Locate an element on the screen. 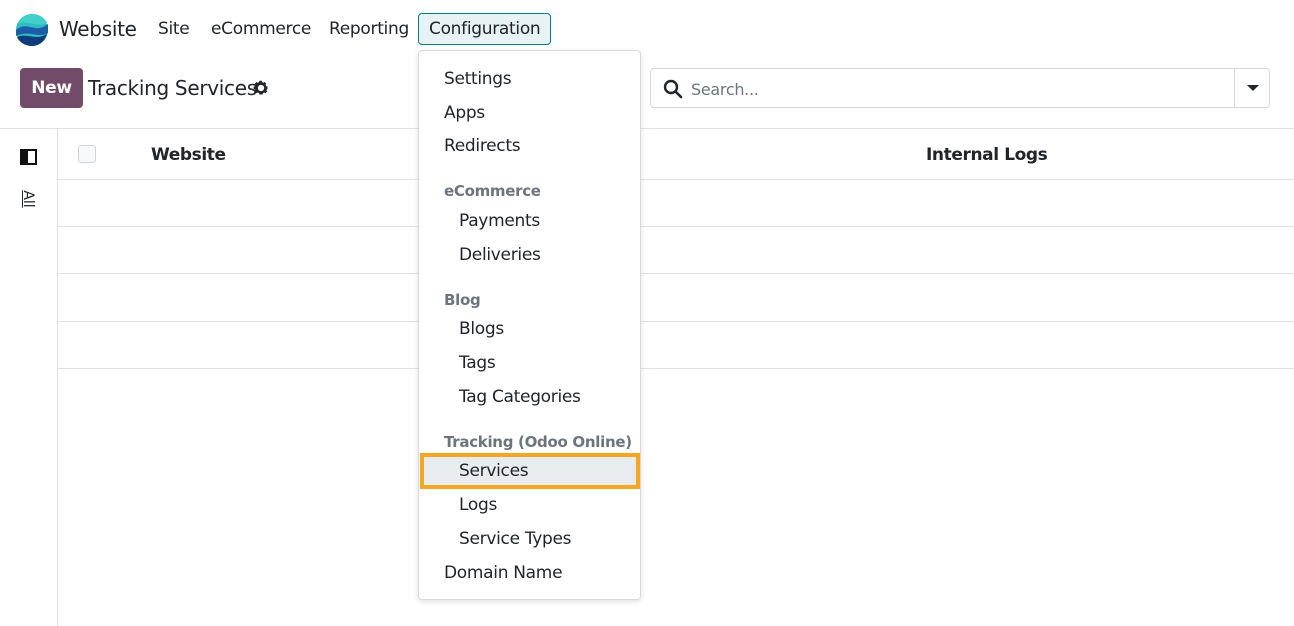 This screenshot has width=1294, height=626. list-header: Website Internal Logs is located at coordinates (676, 154).